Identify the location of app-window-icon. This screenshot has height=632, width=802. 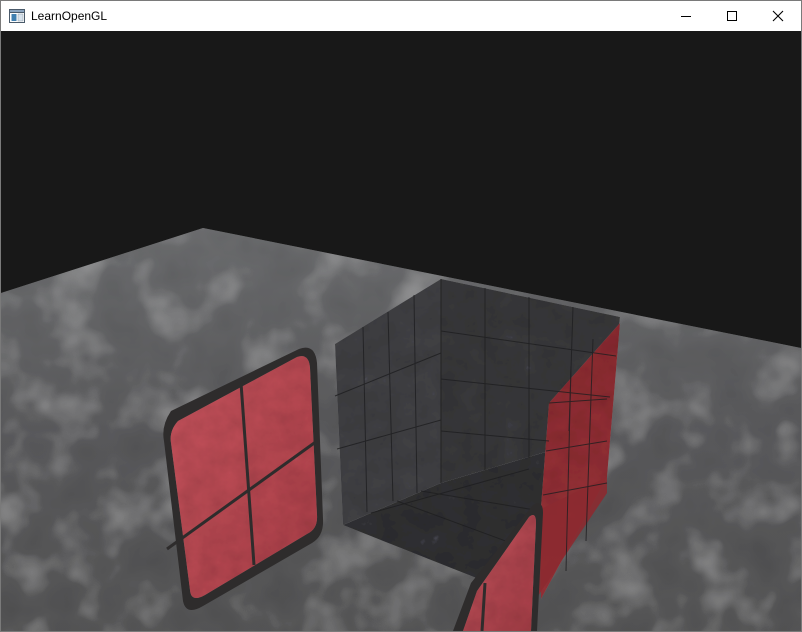
(17, 16).